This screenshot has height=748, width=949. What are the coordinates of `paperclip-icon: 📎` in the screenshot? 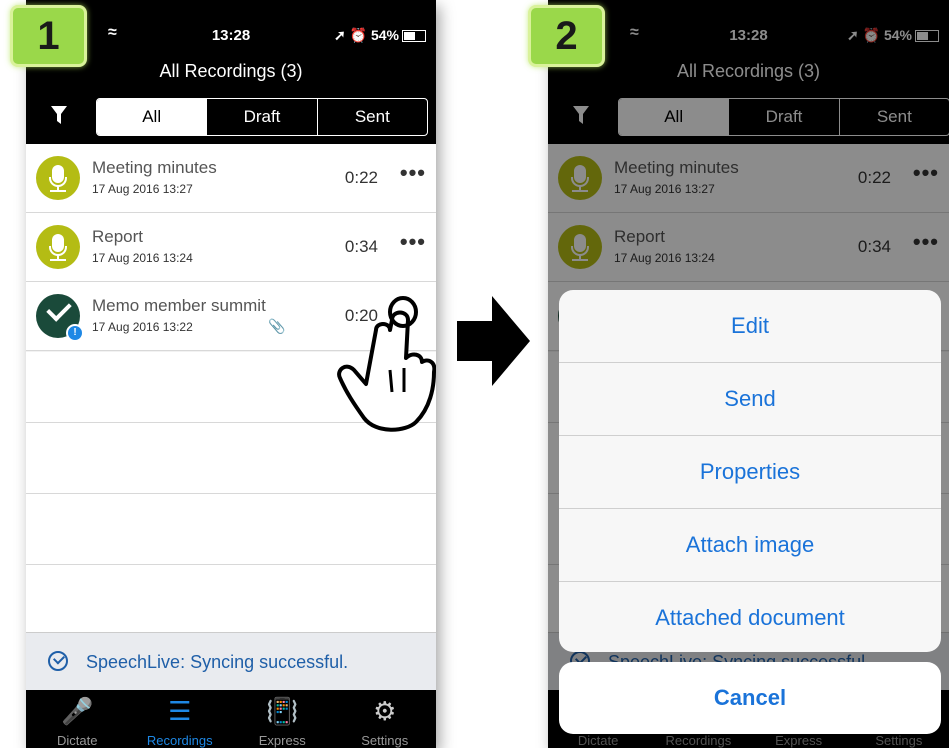 It's located at (277, 326).